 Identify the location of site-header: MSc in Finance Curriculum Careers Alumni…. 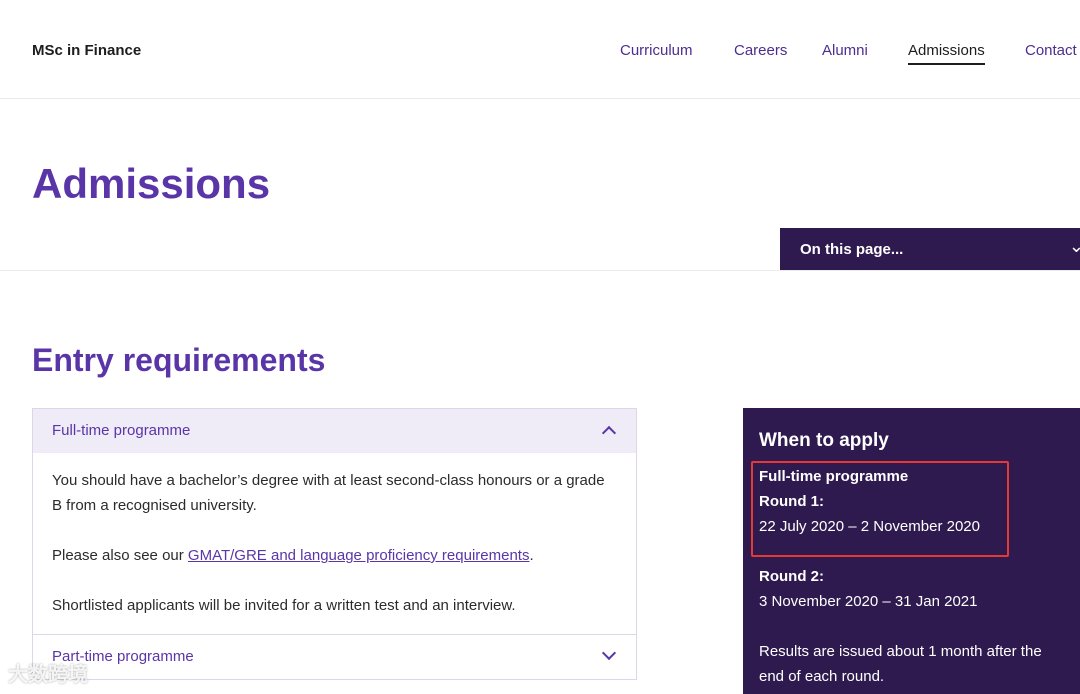
(540, 49).